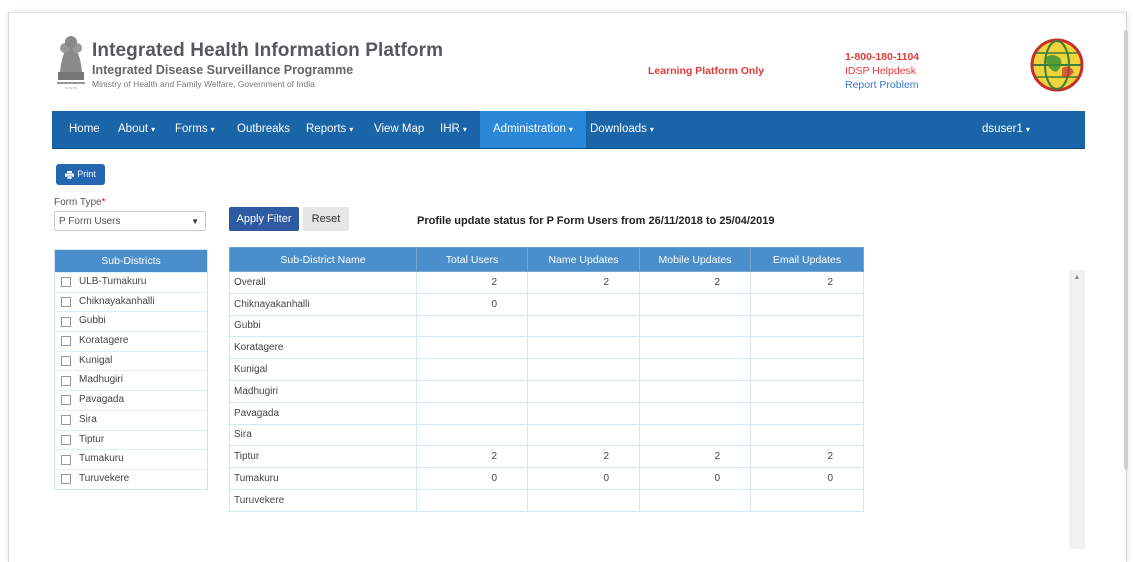  I want to click on table-row: Tumakuru 0 0 0 0, so click(546, 478).